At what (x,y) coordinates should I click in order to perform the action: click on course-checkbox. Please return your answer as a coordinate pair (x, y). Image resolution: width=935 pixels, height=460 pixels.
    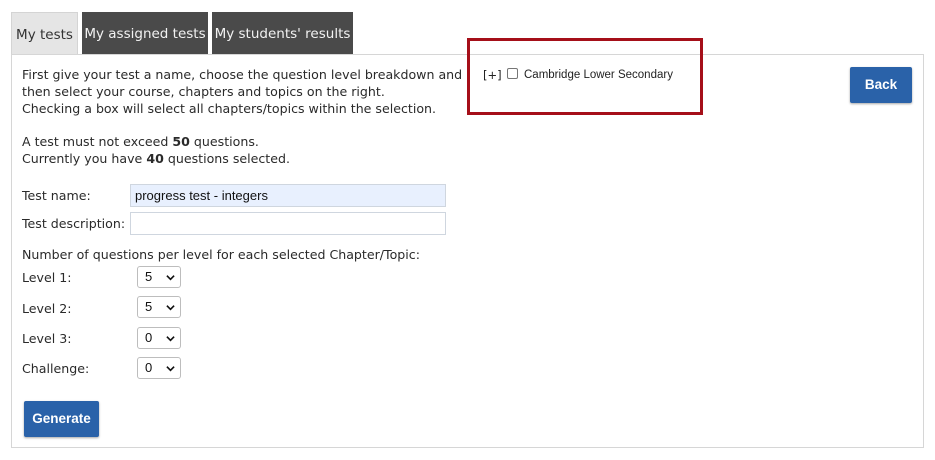
    Looking at the image, I should click on (512, 73).